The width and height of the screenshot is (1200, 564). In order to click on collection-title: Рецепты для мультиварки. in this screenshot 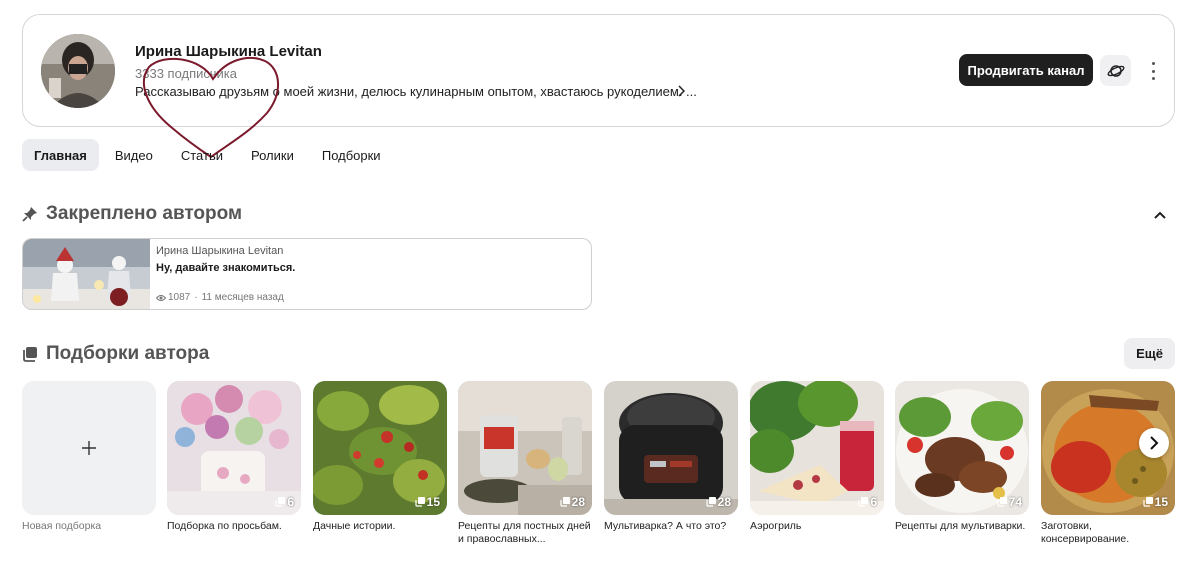, I will do `click(962, 526)`.